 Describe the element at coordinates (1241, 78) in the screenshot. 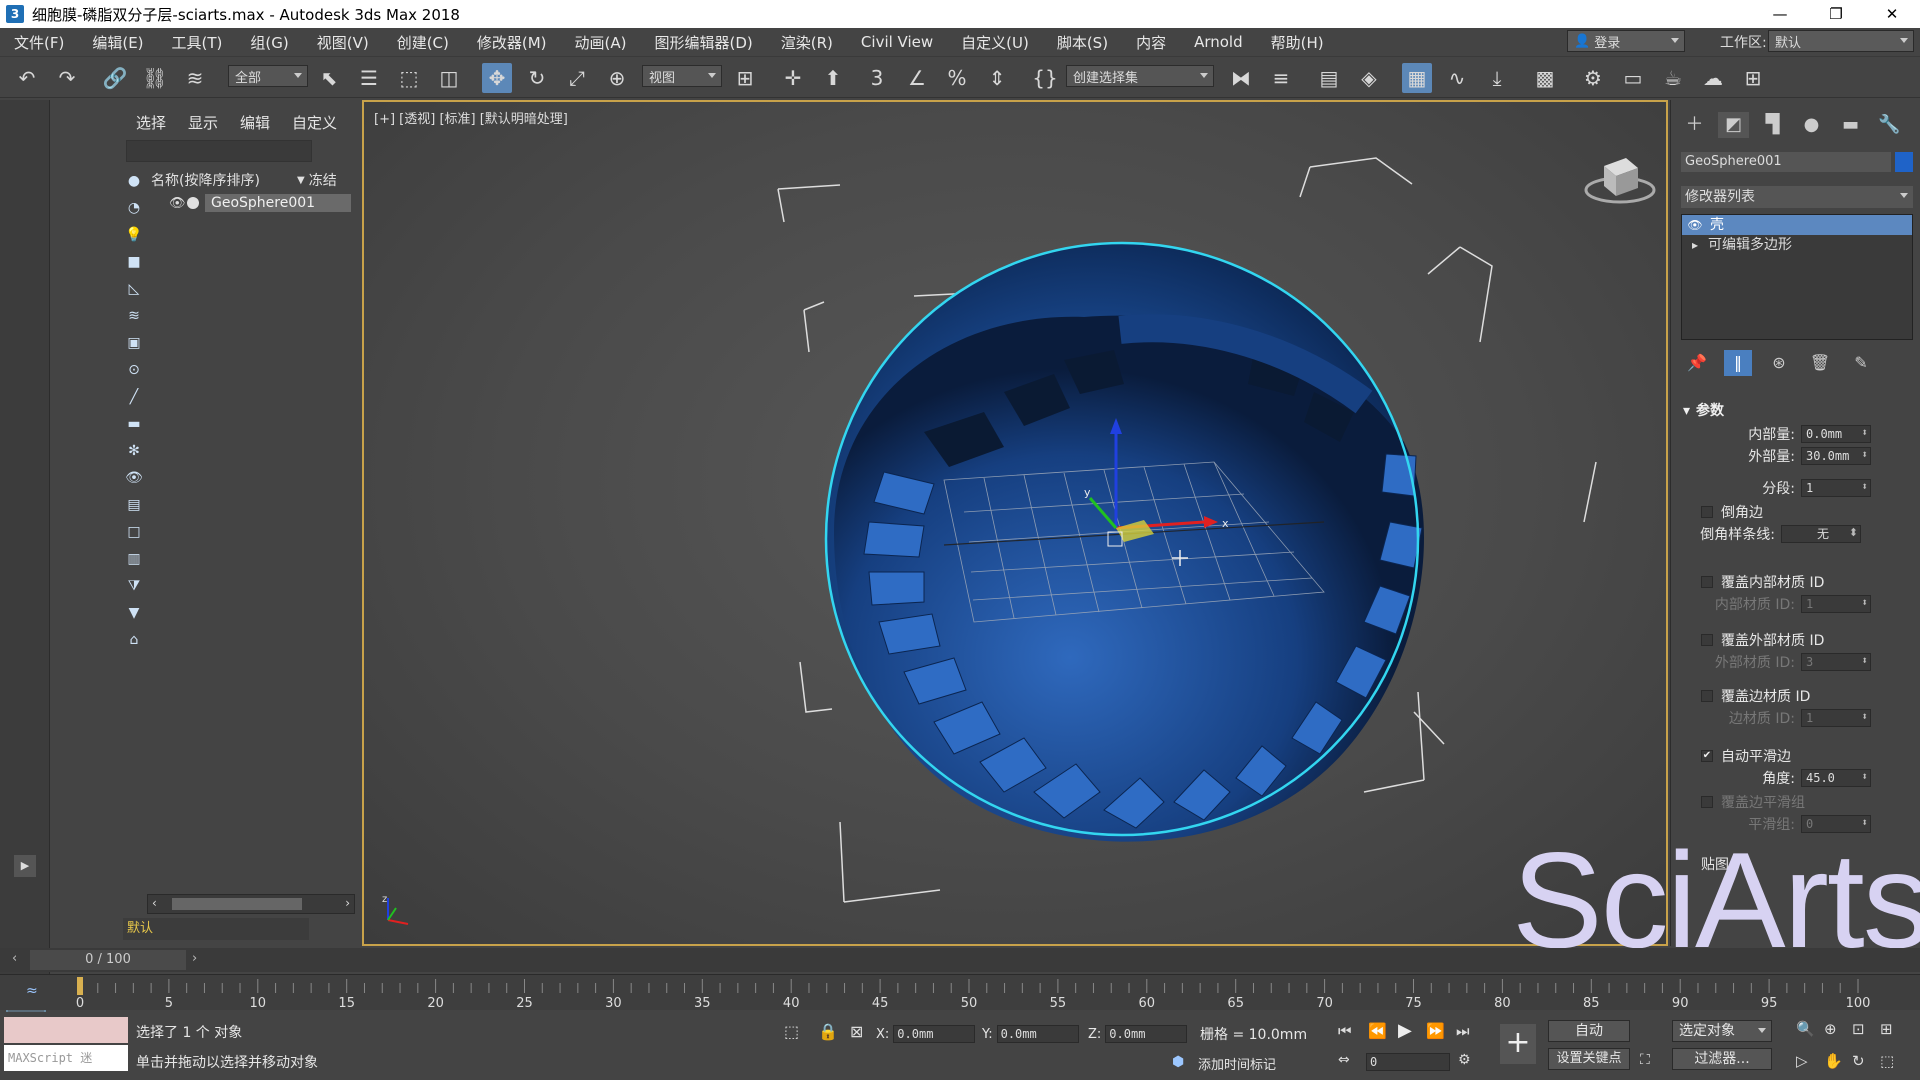

I see `mirror-icon: ⧓` at that location.